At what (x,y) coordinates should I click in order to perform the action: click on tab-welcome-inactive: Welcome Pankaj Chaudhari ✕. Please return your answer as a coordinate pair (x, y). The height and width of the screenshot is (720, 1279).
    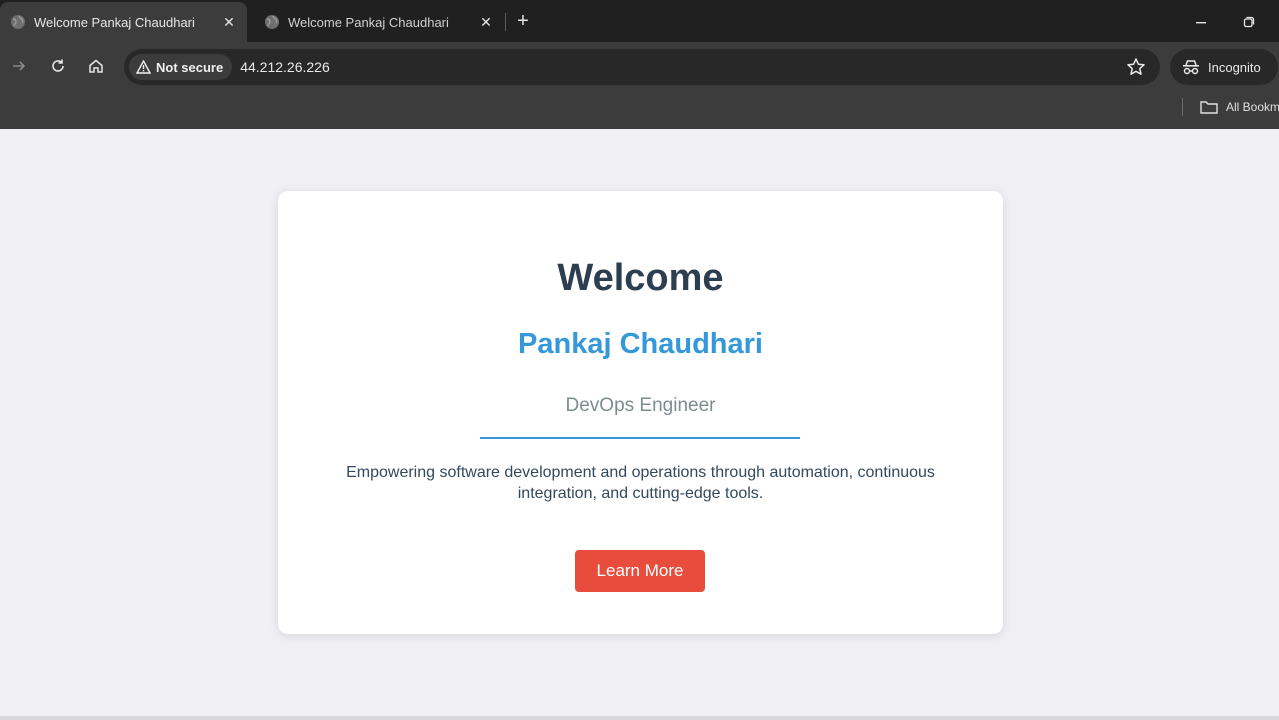
    Looking at the image, I should click on (379, 22).